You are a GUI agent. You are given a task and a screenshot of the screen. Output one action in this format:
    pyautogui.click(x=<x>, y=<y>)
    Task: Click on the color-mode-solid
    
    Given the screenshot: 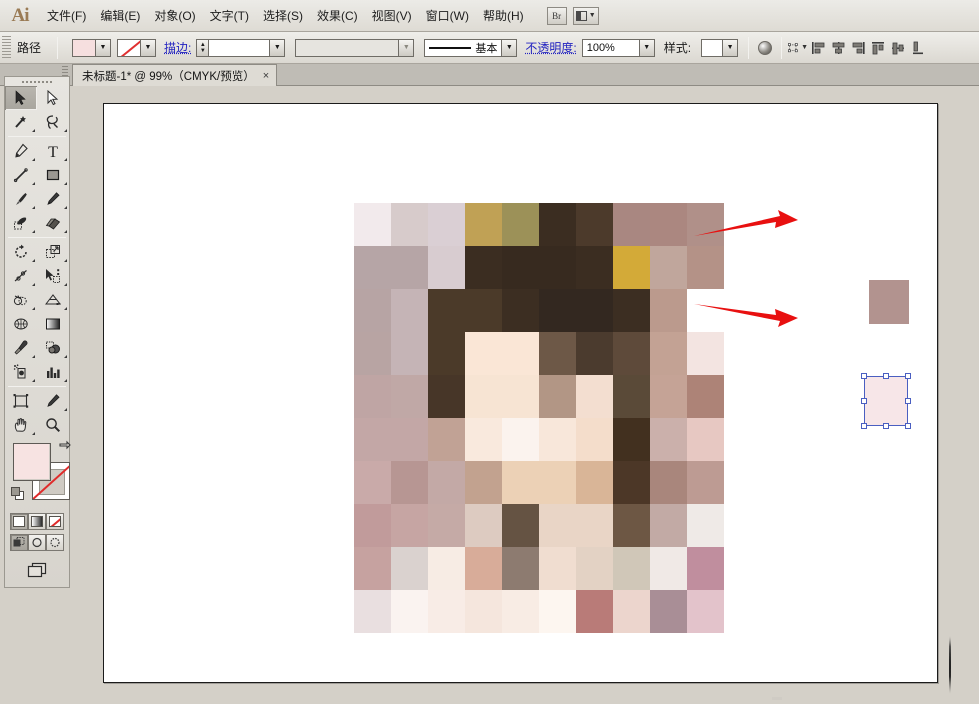 What is the action you would take?
    pyautogui.click(x=19, y=521)
    